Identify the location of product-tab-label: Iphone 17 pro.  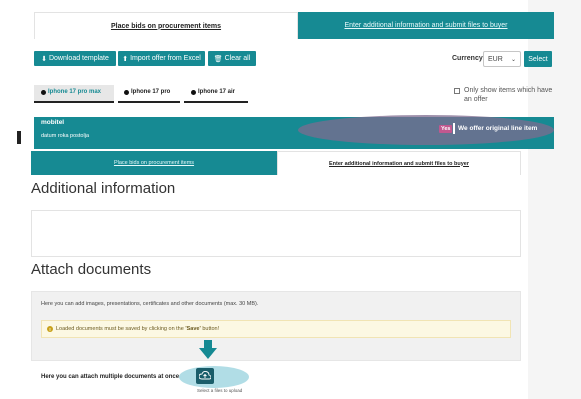
(151, 92).